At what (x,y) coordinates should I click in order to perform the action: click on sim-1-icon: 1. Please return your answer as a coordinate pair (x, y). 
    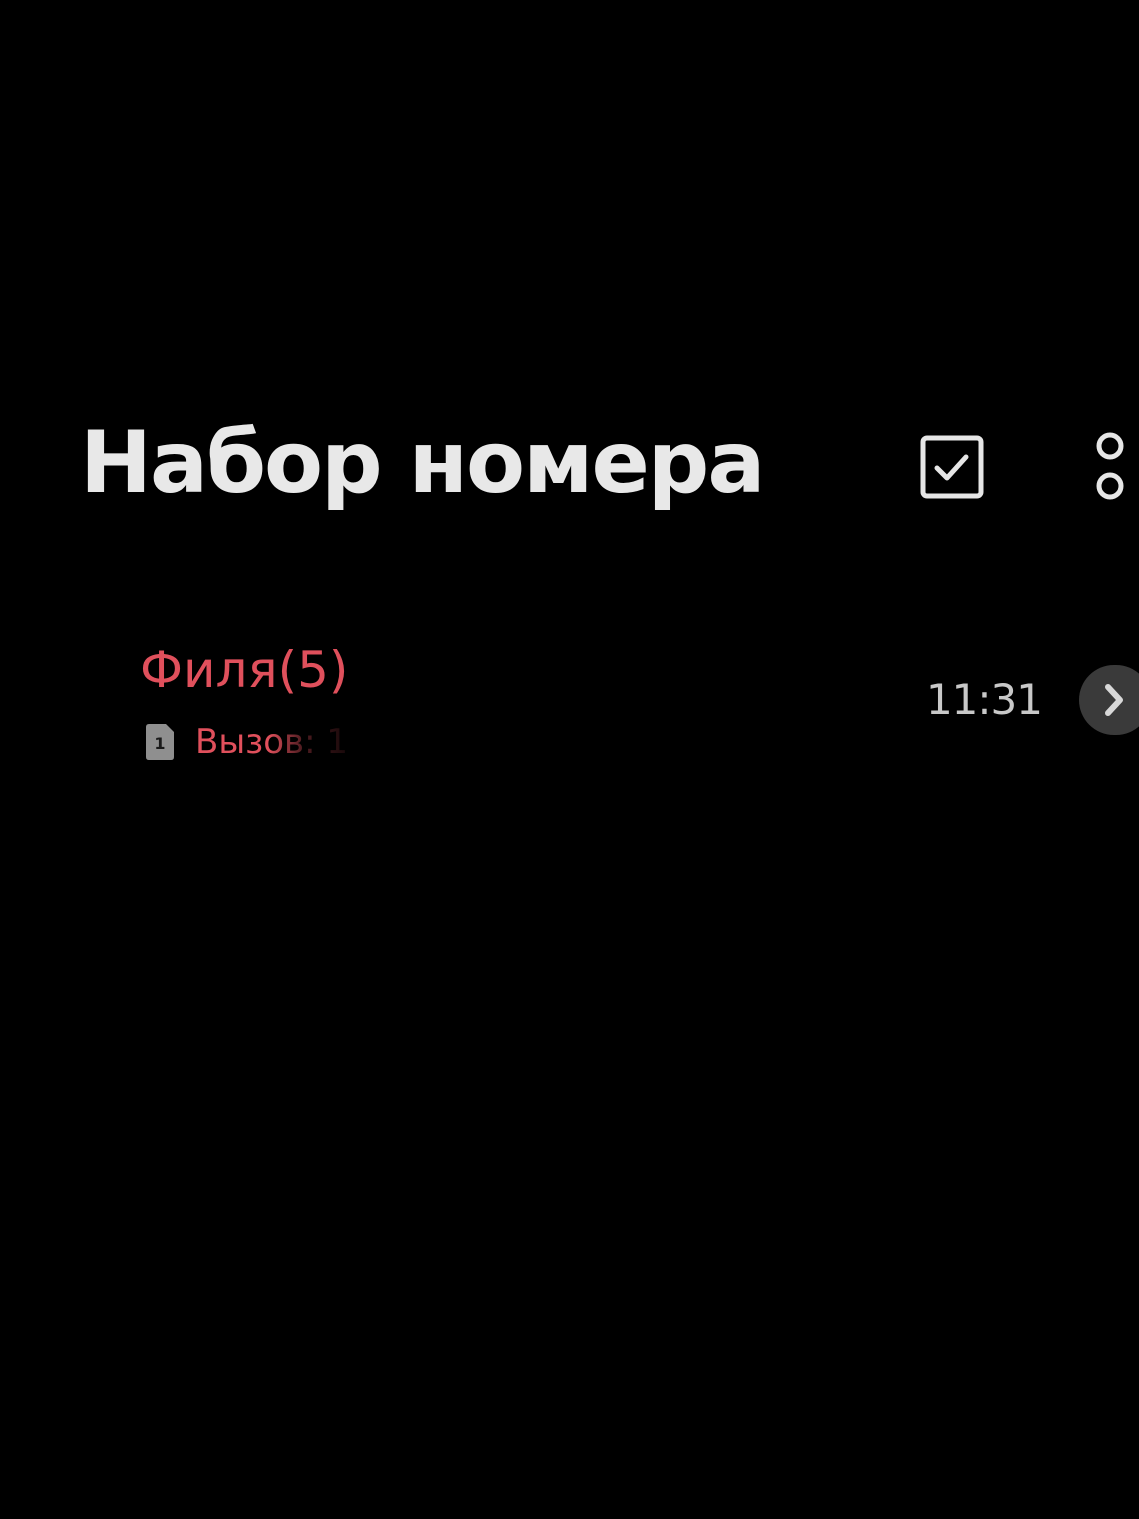
    Looking at the image, I should click on (160, 742).